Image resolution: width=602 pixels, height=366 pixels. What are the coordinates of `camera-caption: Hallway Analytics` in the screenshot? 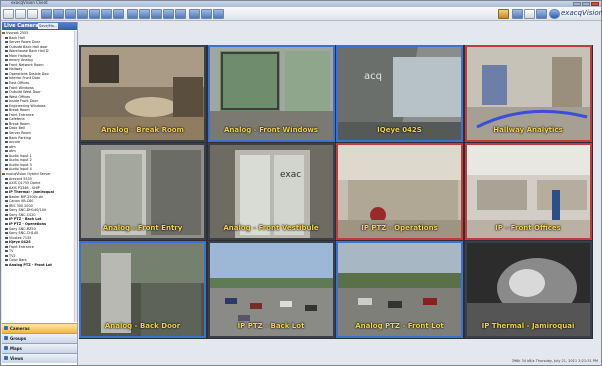 It's located at (528, 130).